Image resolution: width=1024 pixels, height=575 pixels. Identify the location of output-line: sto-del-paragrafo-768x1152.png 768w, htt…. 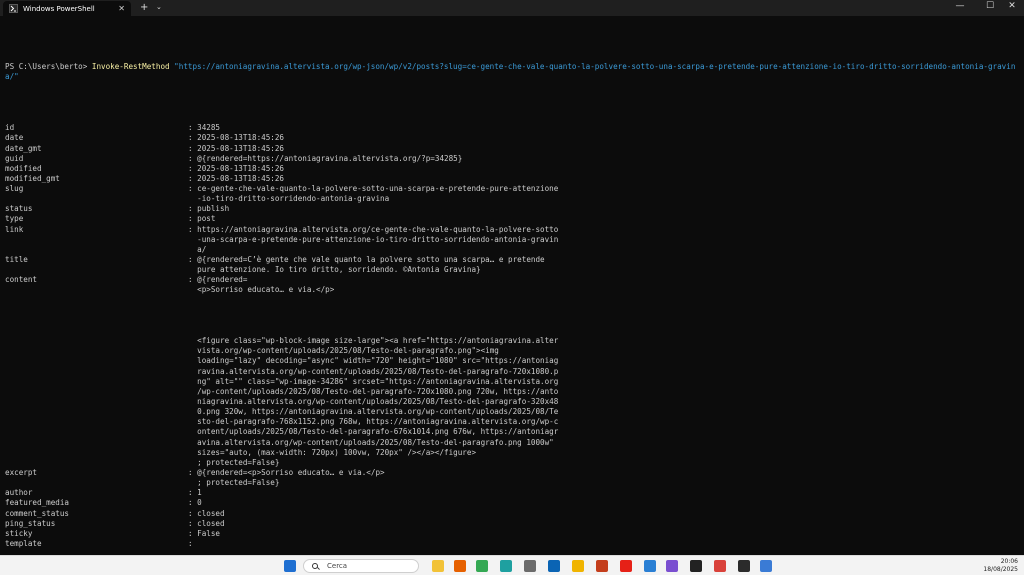
(512, 422).